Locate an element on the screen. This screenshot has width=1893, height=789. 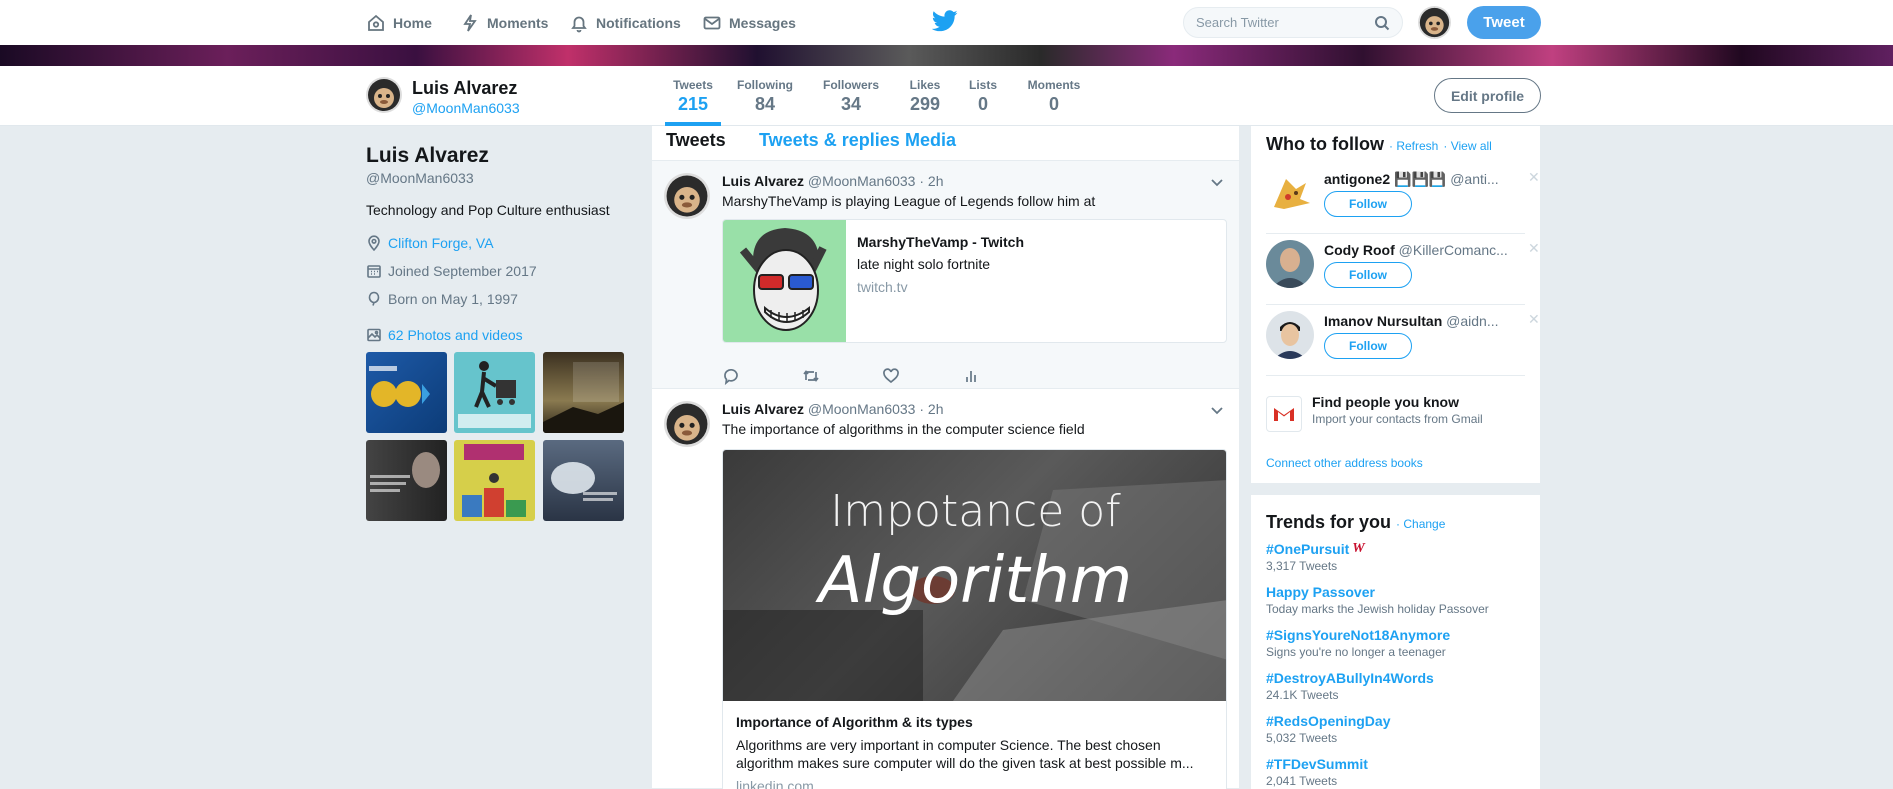
retweet-button is located at coordinates (842, 376).